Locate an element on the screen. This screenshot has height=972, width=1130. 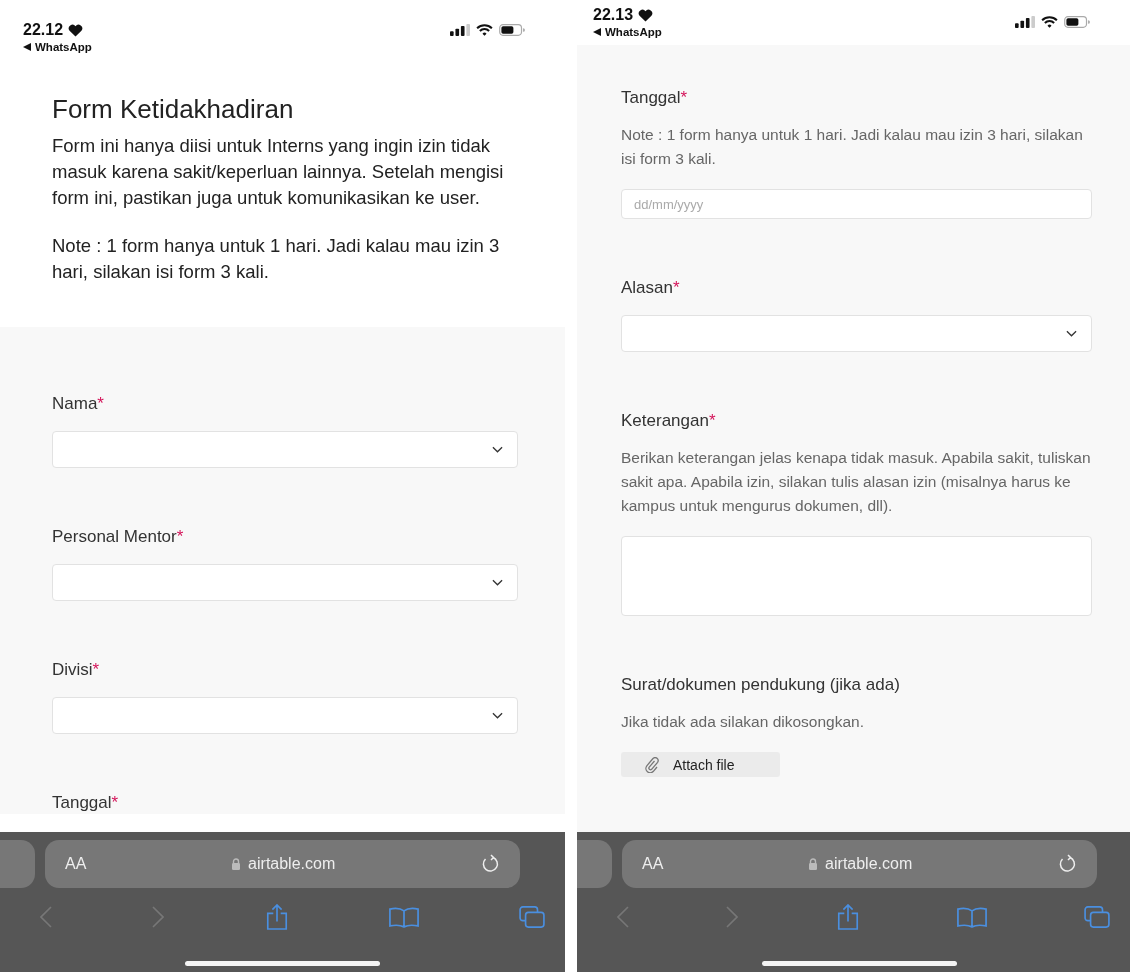
field-description: Berikan keterangan jelas kenapa tidak masuk. Apabila sakit, tuliskan sakit apa. Apabila izin, silakan tulis alasan izin (misalnya harus ke kampus untuk mengurus dokumen, dll). is located at coordinates (856, 482).